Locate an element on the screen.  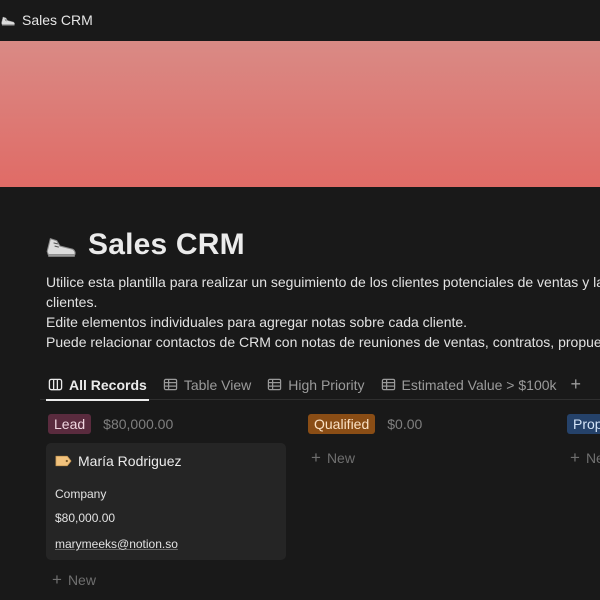
breadcrumb: Sales CRM is located at coordinates (49, 20).